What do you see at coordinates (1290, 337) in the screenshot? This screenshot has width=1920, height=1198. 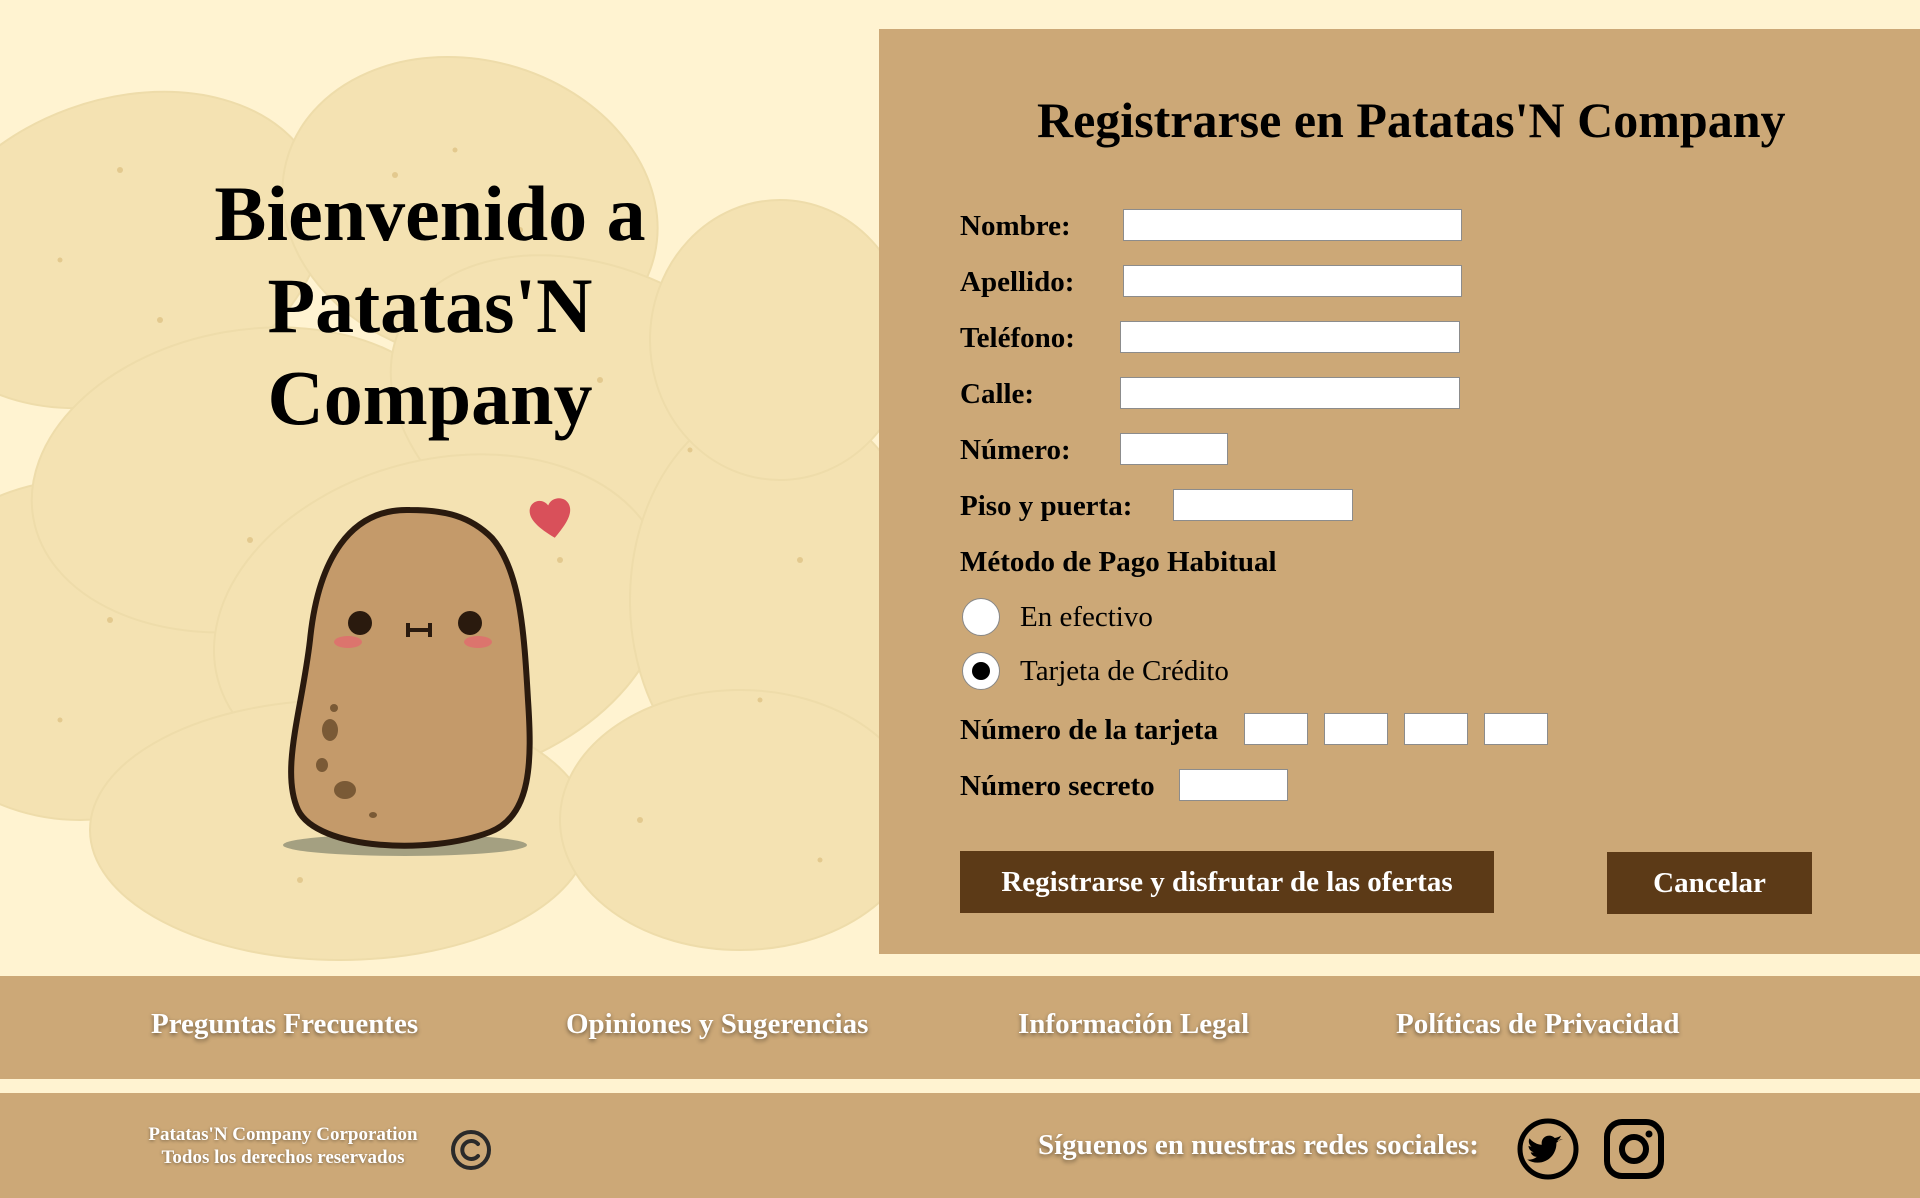 I see `telefono-input` at bounding box center [1290, 337].